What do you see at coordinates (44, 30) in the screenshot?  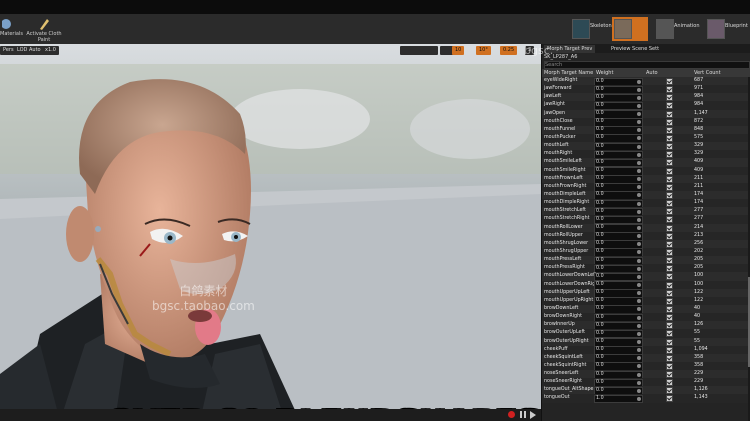 I see `activate-cloth-paint-button: Activate Cloth Paint` at bounding box center [44, 30].